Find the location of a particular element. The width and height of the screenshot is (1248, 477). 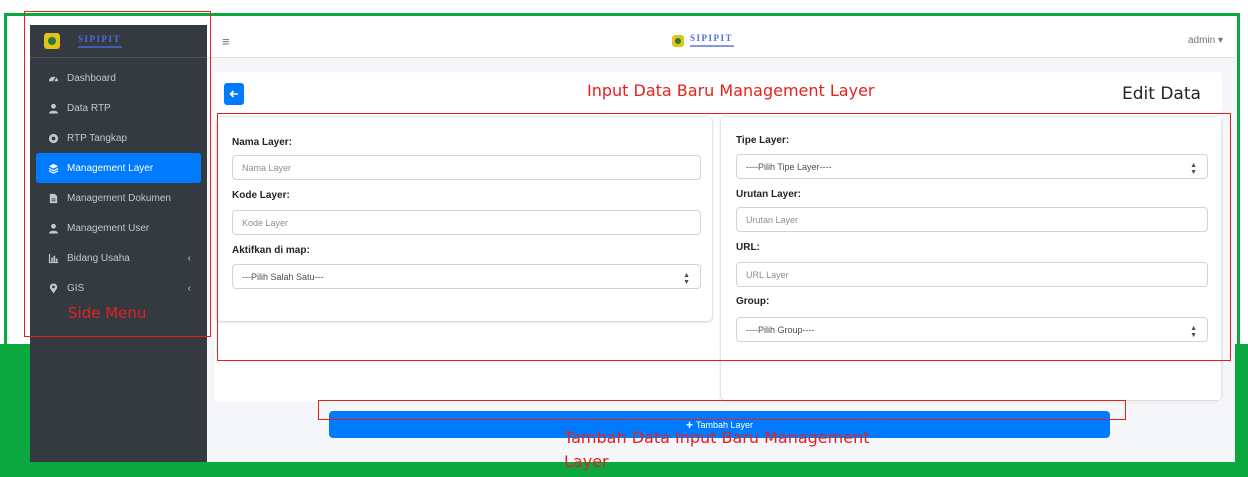

annotation-tambah-line2: Layer is located at coordinates (586, 461).